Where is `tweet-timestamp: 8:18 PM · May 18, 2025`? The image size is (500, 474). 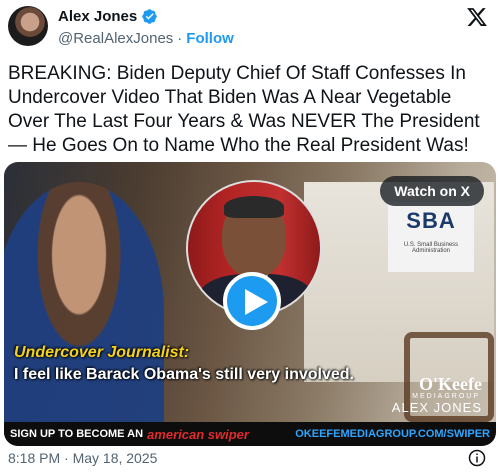
tweet-timestamp: 8:18 PM · May 18, 2025 is located at coordinates (82, 458).